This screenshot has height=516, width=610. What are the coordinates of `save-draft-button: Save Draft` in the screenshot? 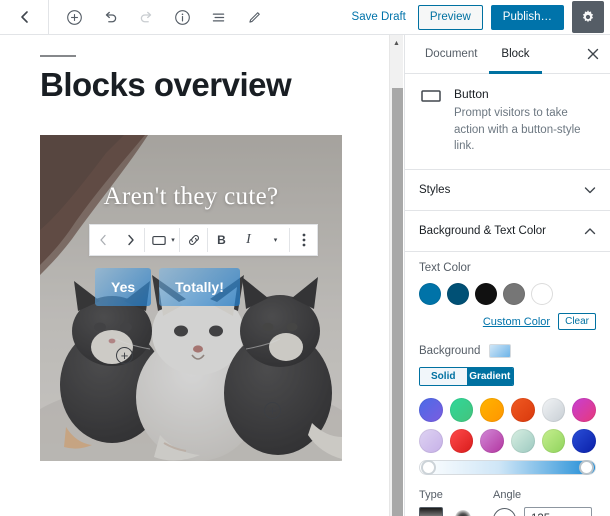 It's located at (379, 17).